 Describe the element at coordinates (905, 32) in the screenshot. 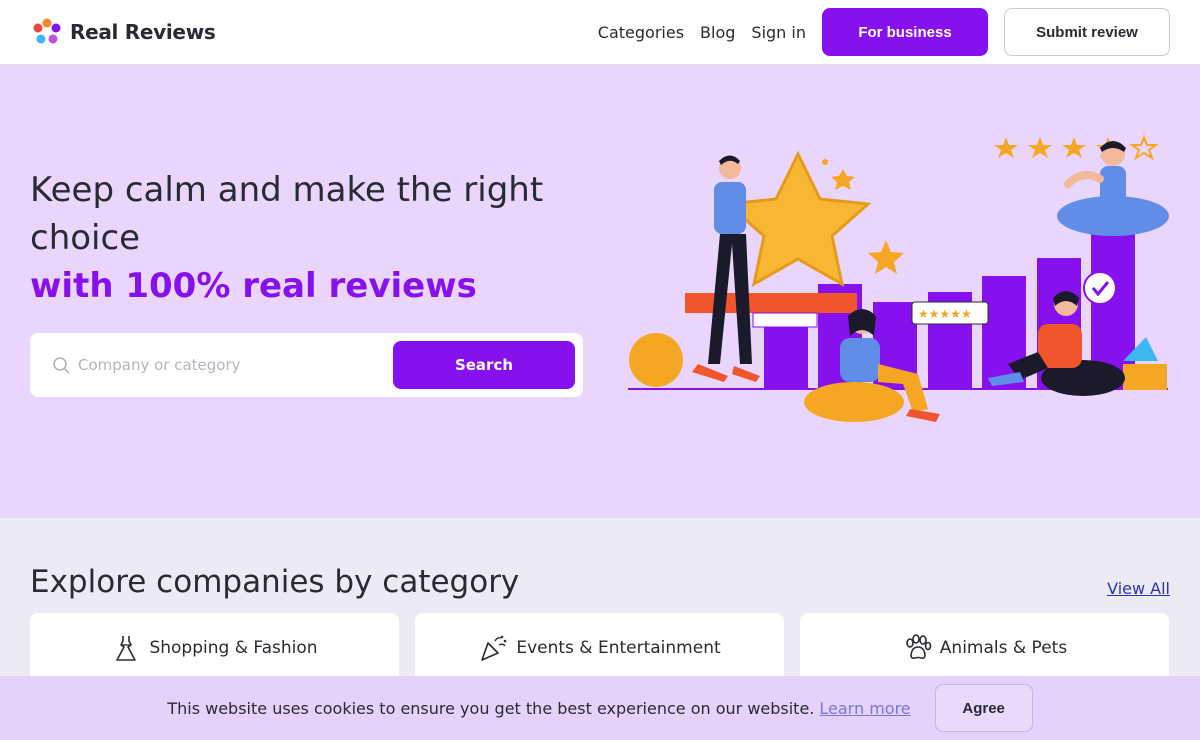

I see `for-business-button: For business` at that location.